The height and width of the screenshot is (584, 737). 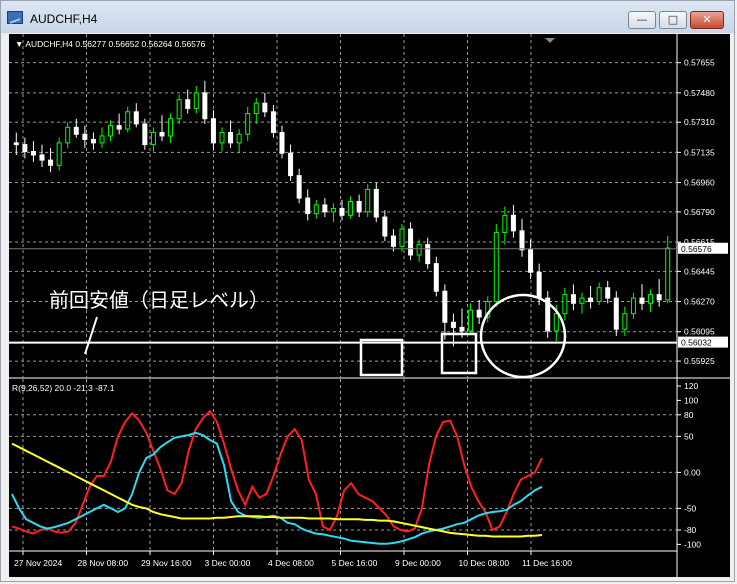 What do you see at coordinates (699, 93) in the screenshot?
I see `price-tick-label: 0.57480` at bounding box center [699, 93].